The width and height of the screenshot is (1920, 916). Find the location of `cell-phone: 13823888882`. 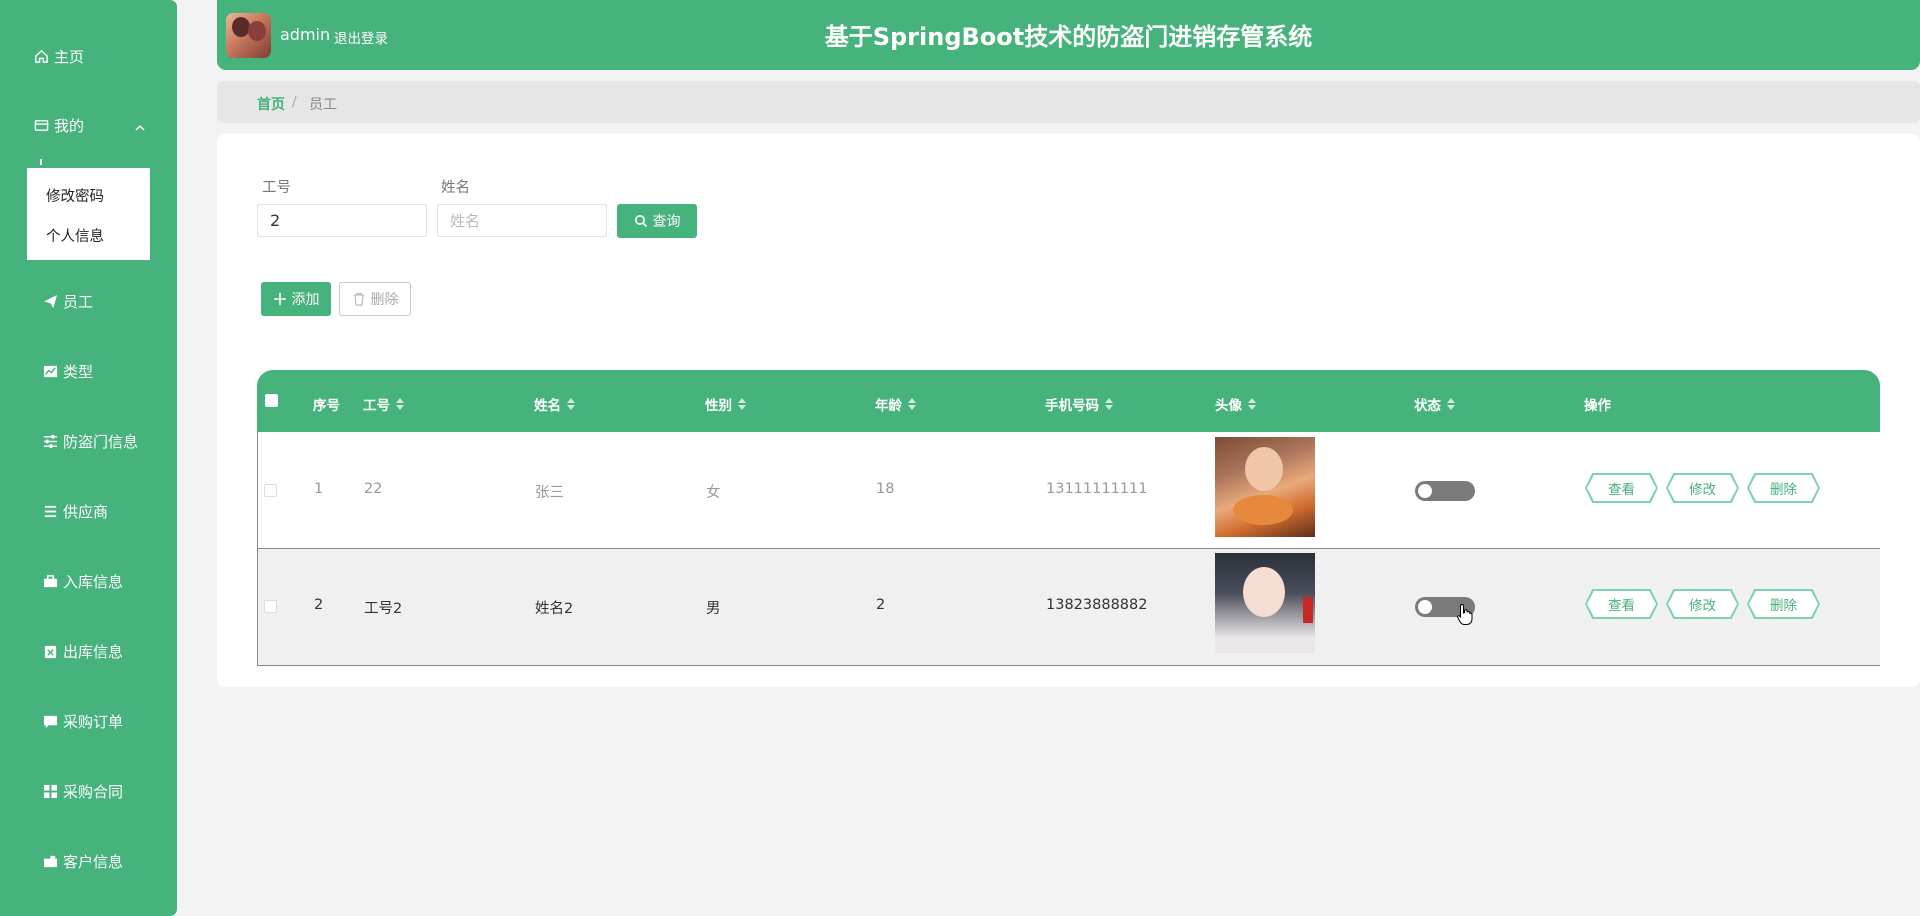

cell-phone: 13823888882 is located at coordinates (1097, 605).